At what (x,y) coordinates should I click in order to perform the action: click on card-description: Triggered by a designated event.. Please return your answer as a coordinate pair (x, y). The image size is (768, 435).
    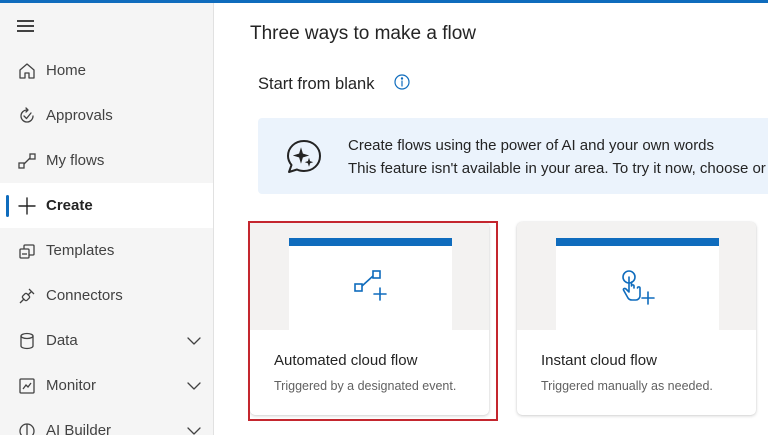
    Looking at the image, I should click on (365, 386).